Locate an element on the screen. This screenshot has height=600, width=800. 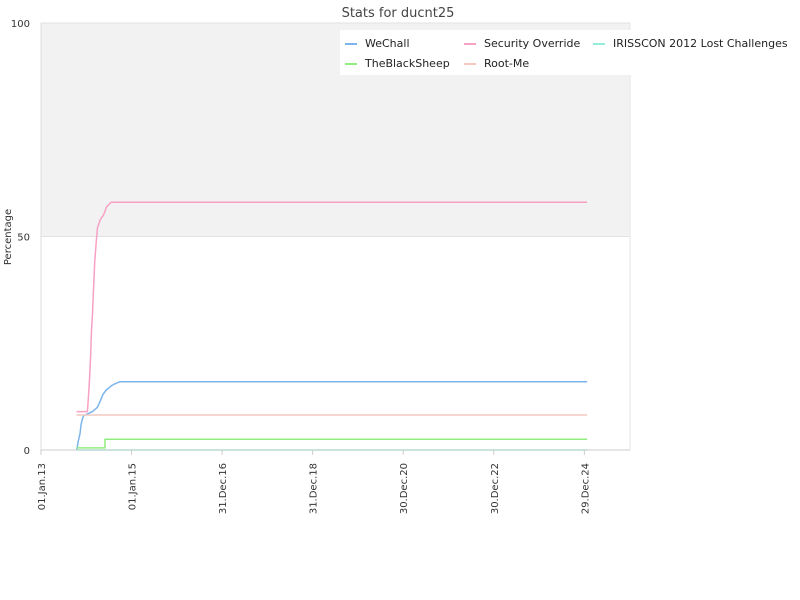
x-tick-label: 01.Jan.13 is located at coordinates (42, 486).